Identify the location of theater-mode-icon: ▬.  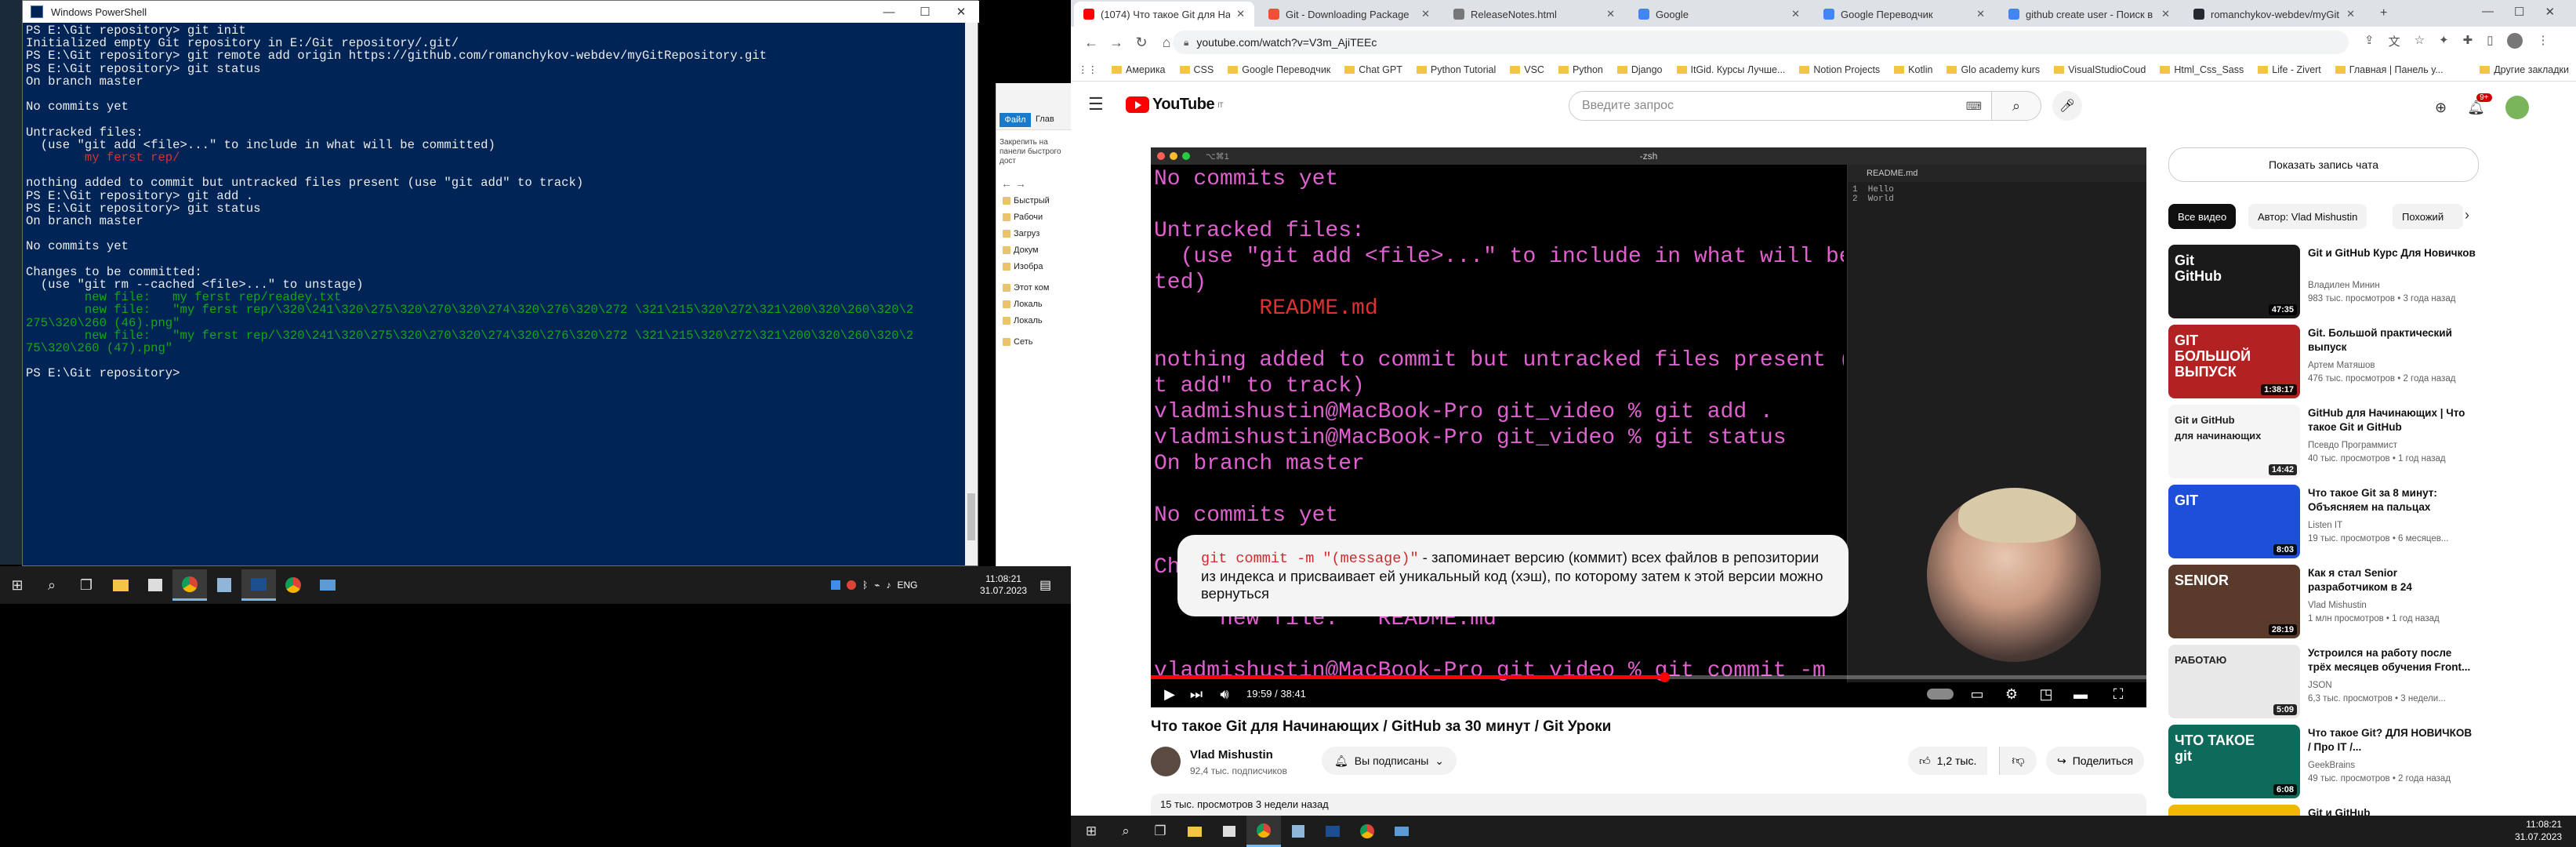
(2081, 694).